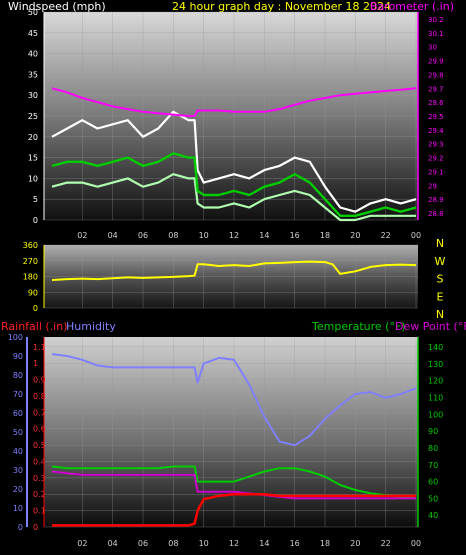  I want to click on direction-y-tick-label: 270, so click(30, 261).